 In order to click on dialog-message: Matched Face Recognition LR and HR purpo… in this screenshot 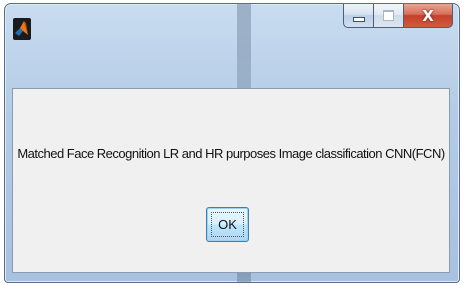, I will do `click(231, 153)`.